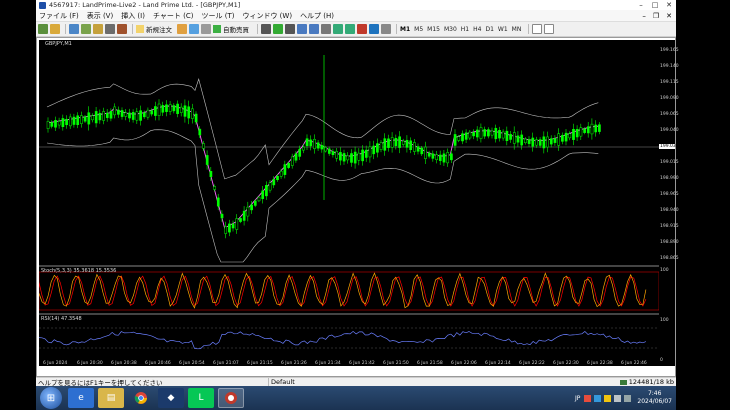 The image size is (730, 410). Describe the element at coordinates (374, 29) in the screenshot. I see `periods-icon` at that location.